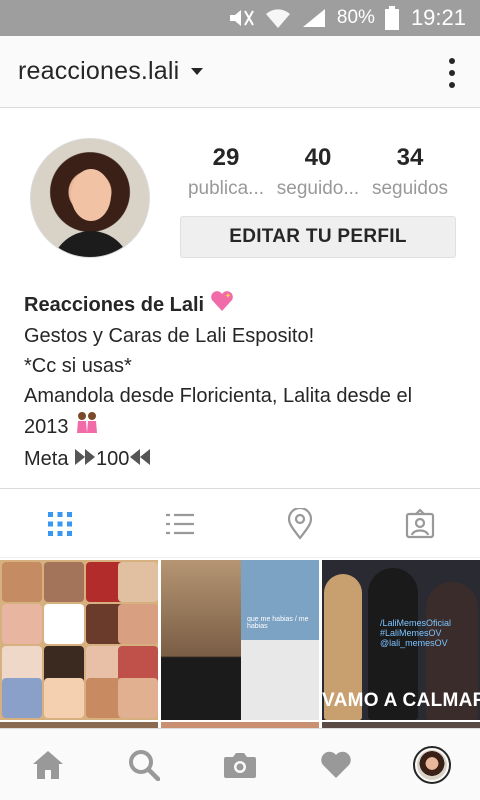 This screenshot has width=480, height=800. Describe the element at coordinates (46, 427) in the screenshot. I see `bio-line-4: 2013` at that location.